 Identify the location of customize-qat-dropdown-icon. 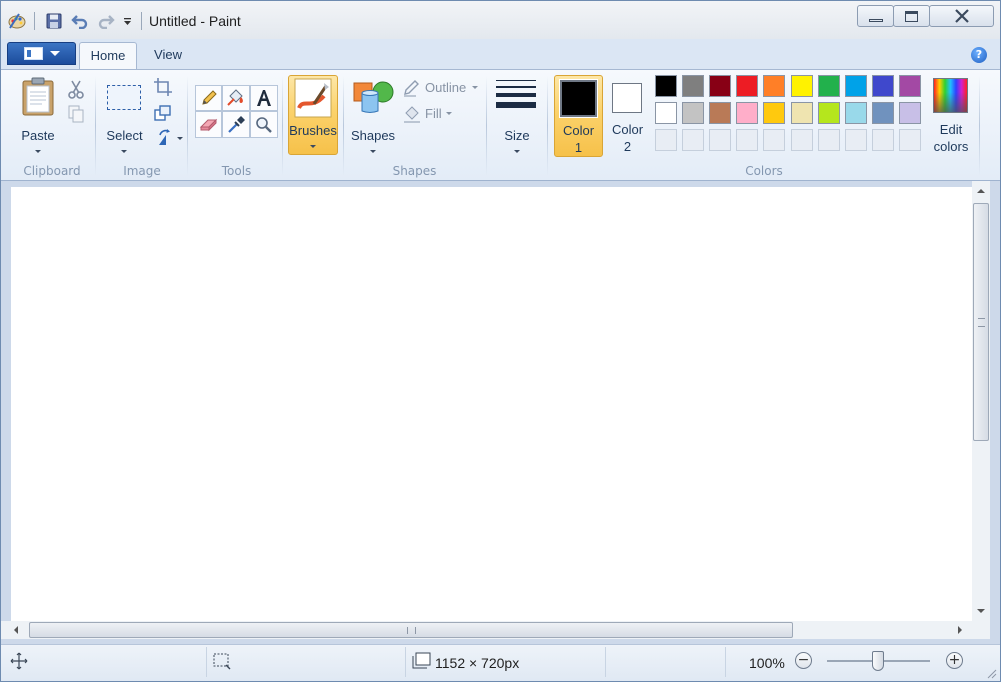
(127, 21).